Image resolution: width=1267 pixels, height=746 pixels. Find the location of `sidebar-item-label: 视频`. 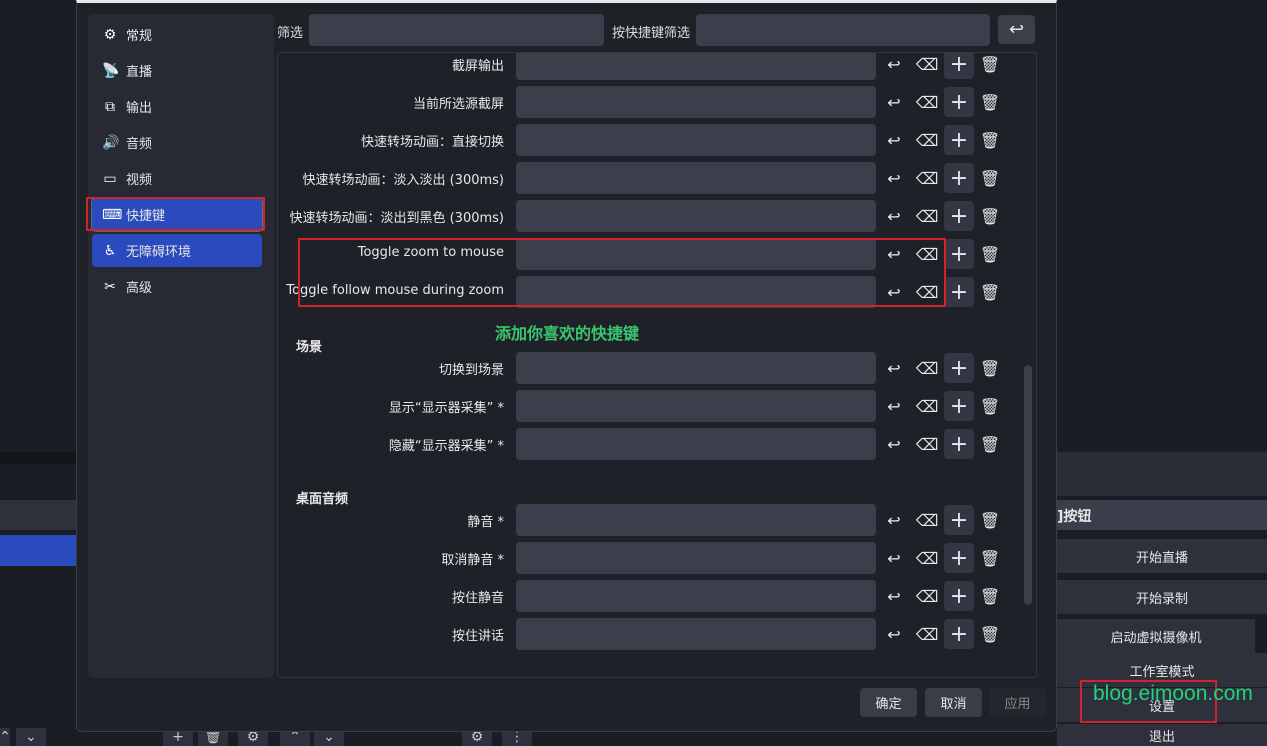

sidebar-item-label: 视频 is located at coordinates (139, 180).